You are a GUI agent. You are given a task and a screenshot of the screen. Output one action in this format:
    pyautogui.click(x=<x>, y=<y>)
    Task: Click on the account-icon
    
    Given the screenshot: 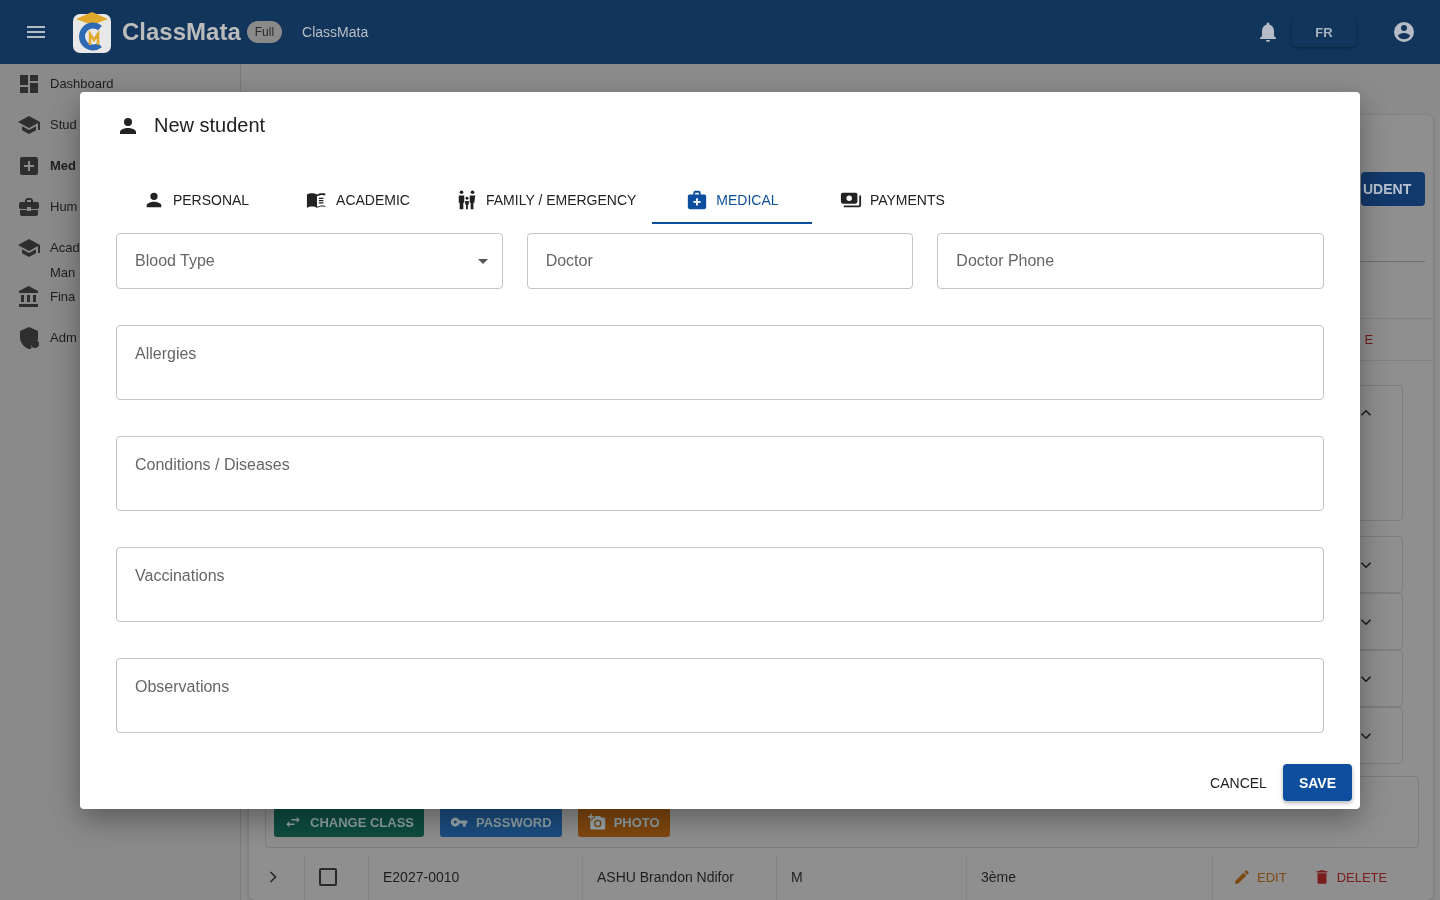 What is the action you would take?
    pyautogui.click(x=1404, y=32)
    